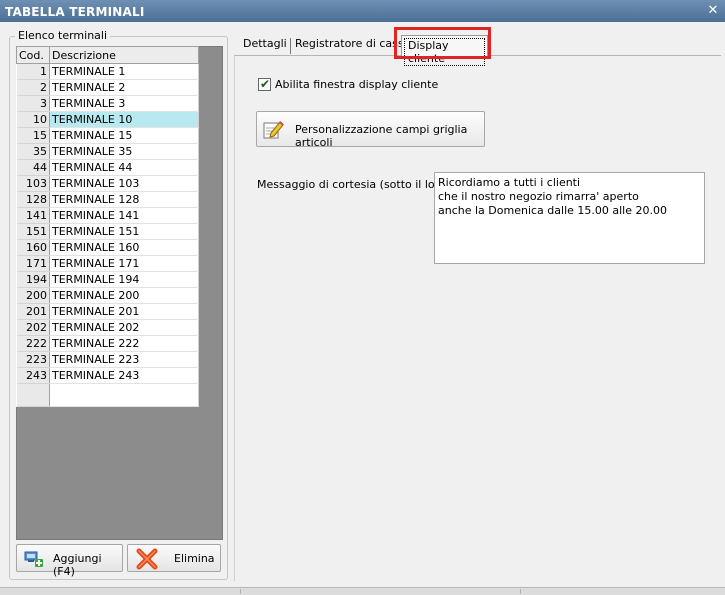 Image resolution: width=725 pixels, height=595 pixels. I want to click on add-button: Aggiungi (F4), so click(69, 561).